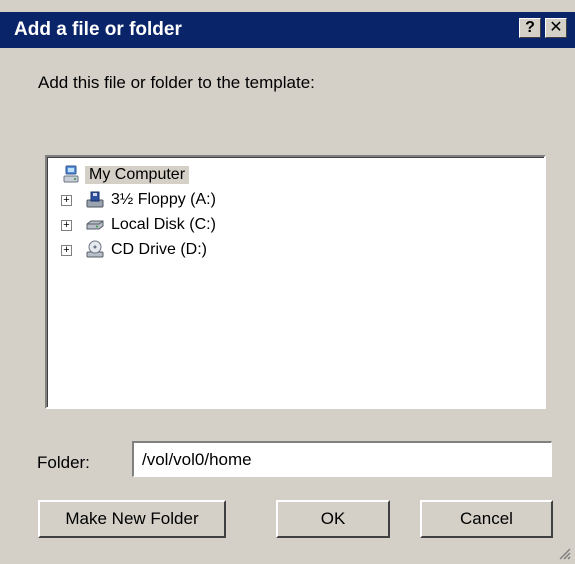 The height and width of the screenshot is (564, 575). I want to click on cd-drive-icon, so click(95, 250).